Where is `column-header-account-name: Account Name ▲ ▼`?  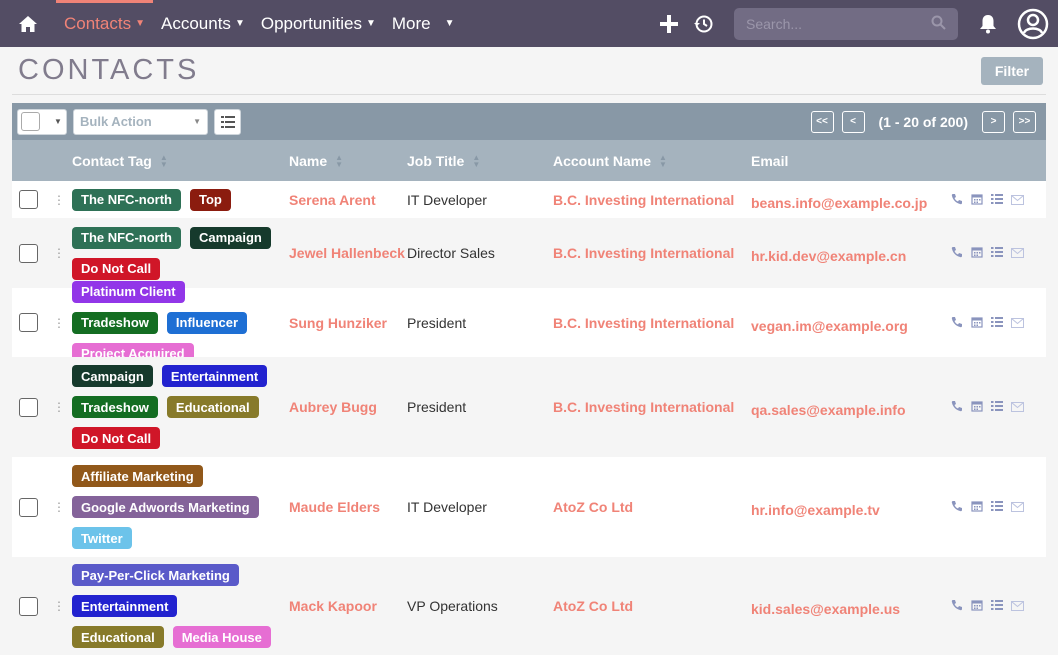
column-header-account-name: Account Name ▲ ▼ is located at coordinates (610, 160).